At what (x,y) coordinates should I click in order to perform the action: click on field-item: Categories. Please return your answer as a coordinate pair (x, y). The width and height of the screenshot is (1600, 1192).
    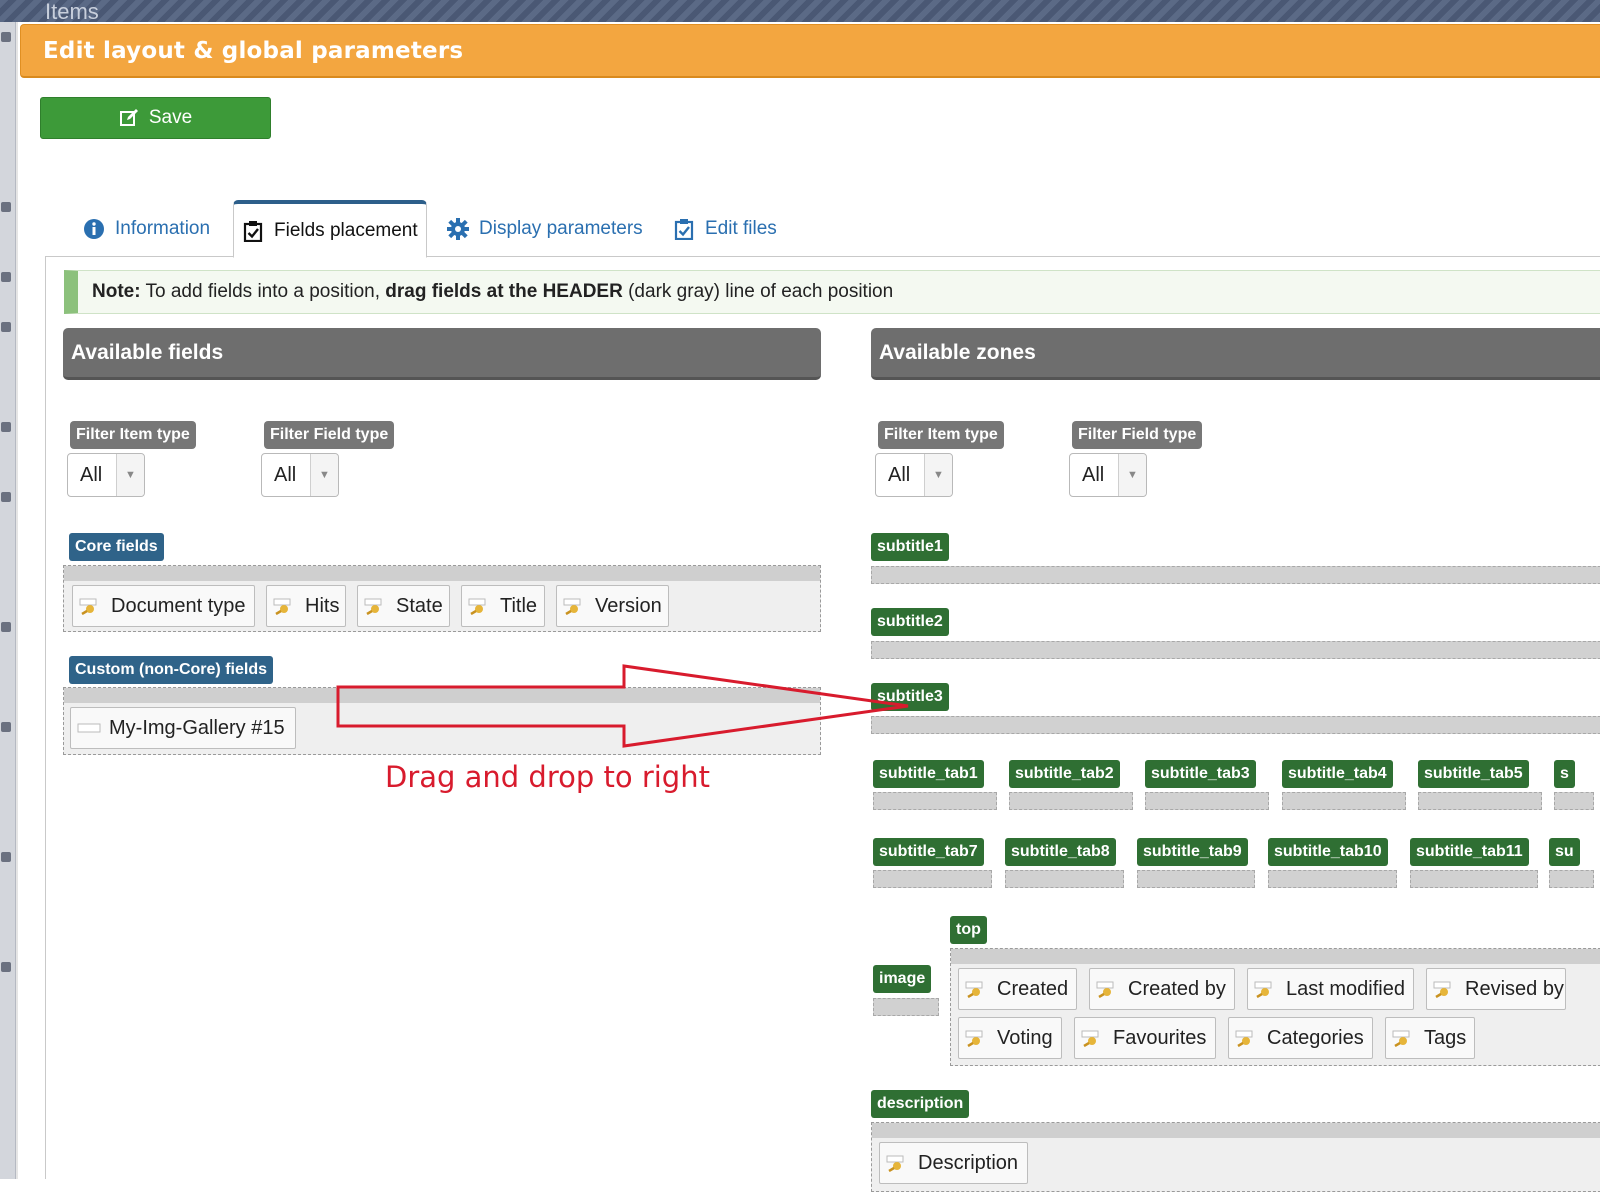
    Looking at the image, I should click on (1300, 1038).